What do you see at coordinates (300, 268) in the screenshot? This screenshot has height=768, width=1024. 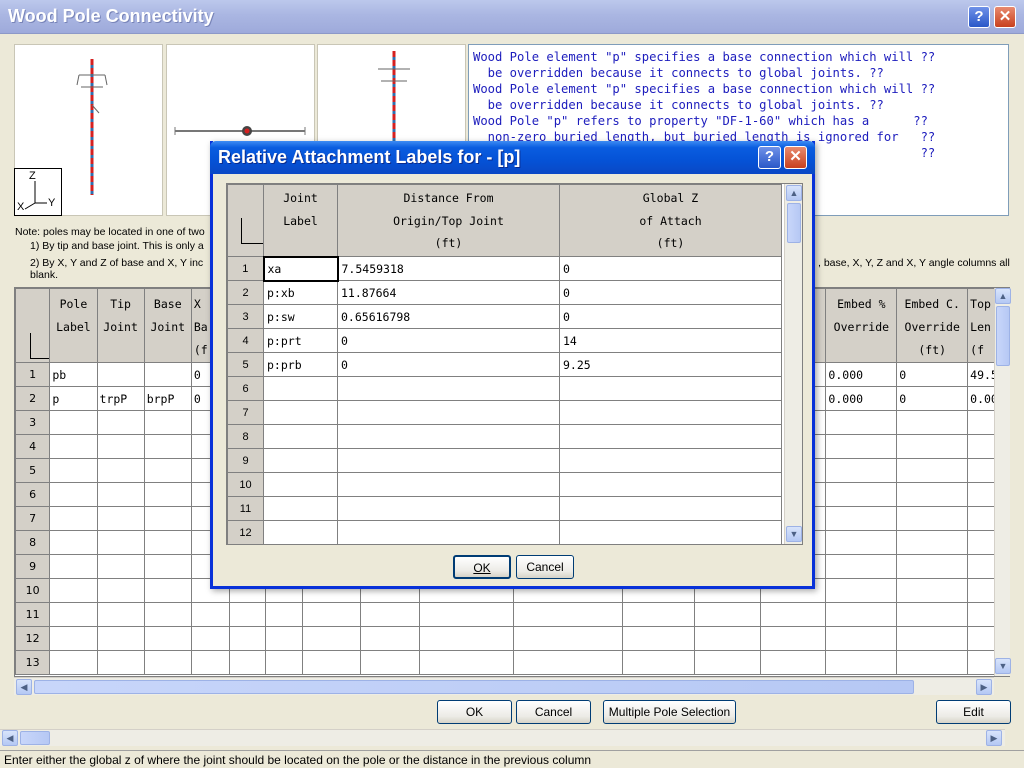 I see `cell-joint-label: xa` at bounding box center [300, 268].